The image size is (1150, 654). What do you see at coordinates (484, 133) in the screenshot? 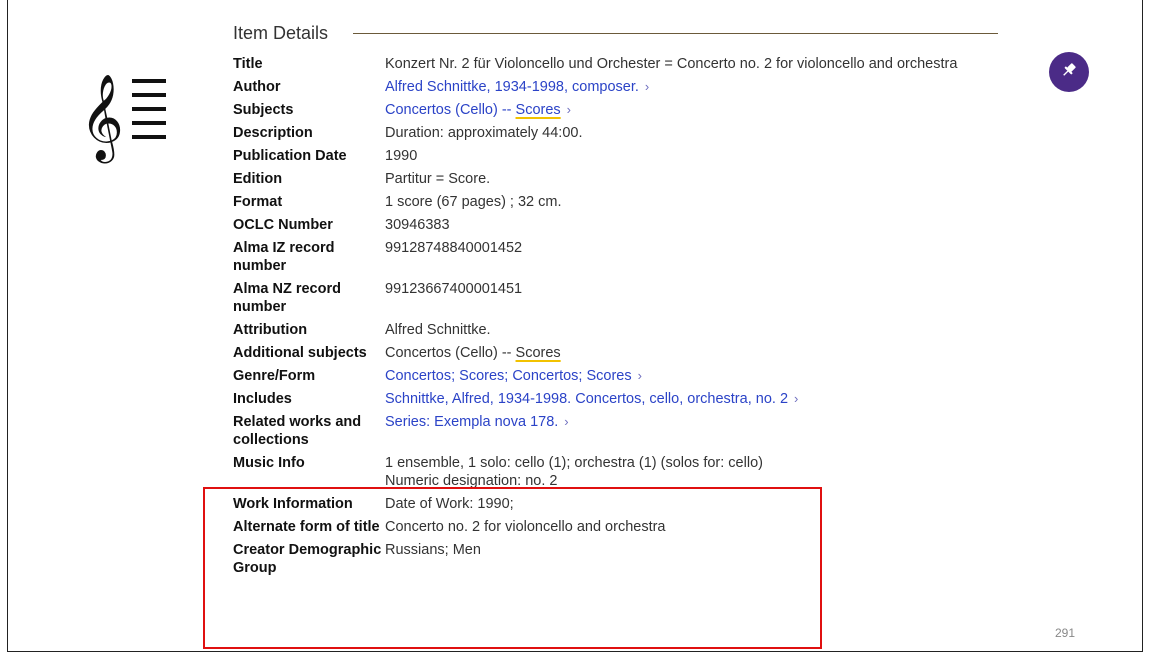
I see `detail-value-description: Duration: approximately 44:00.` at bounding box center [484, 133].